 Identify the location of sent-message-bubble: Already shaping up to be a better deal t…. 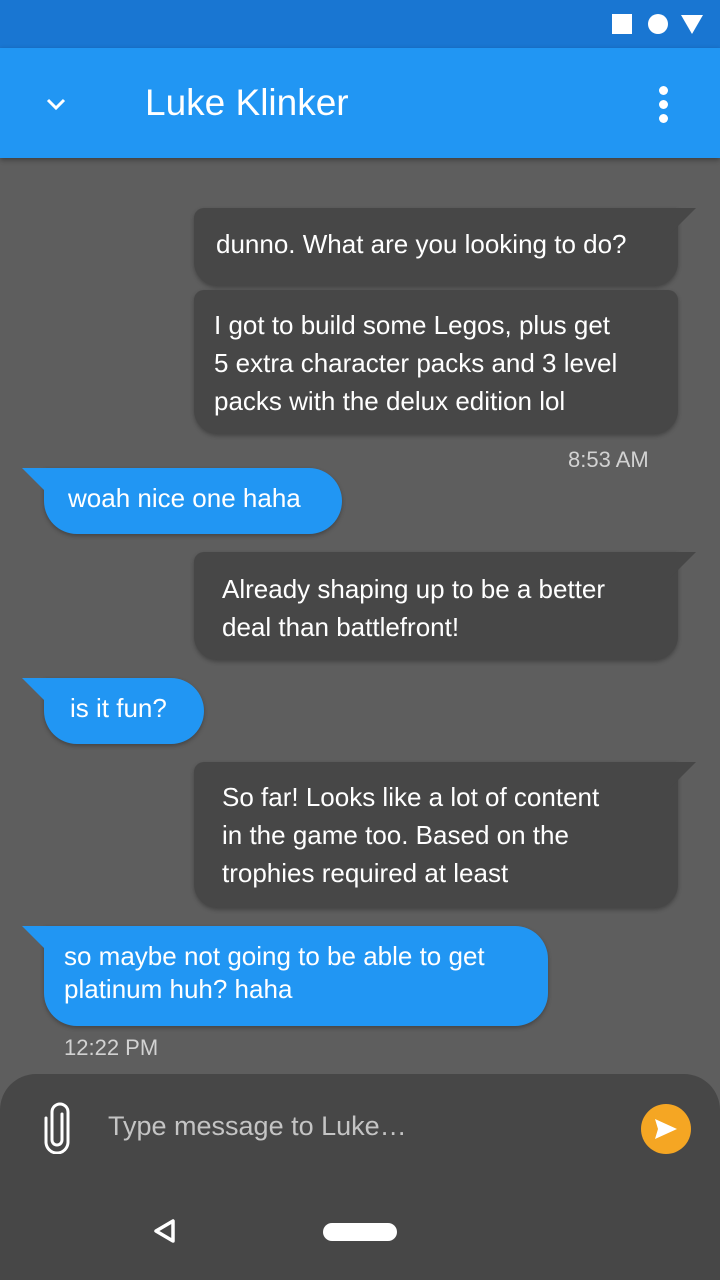
(436, 606).